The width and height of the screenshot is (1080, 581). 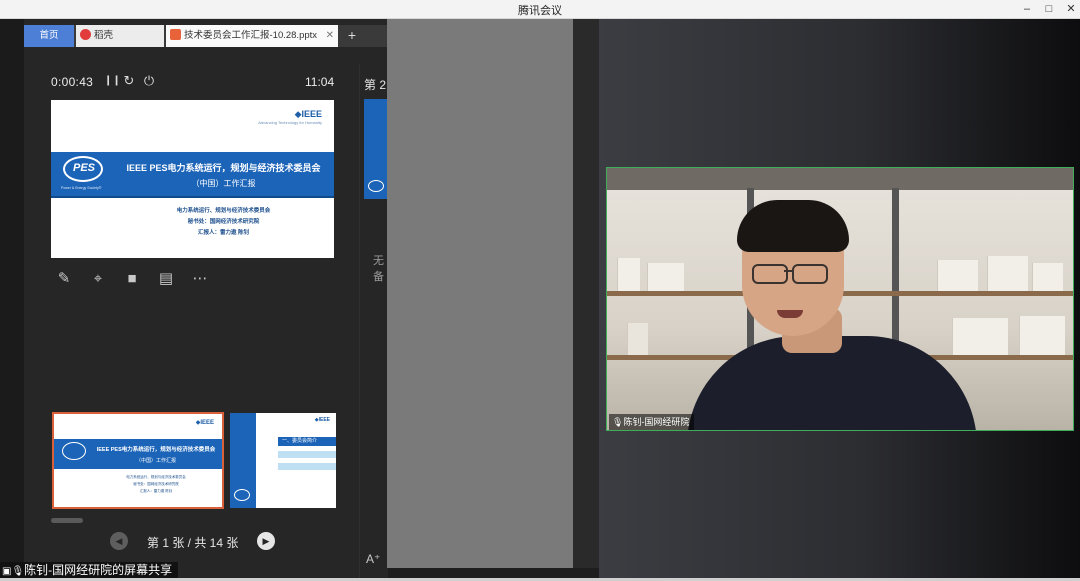 I want to click on prev-slide-button: ◀, so click(x=119, y=541).